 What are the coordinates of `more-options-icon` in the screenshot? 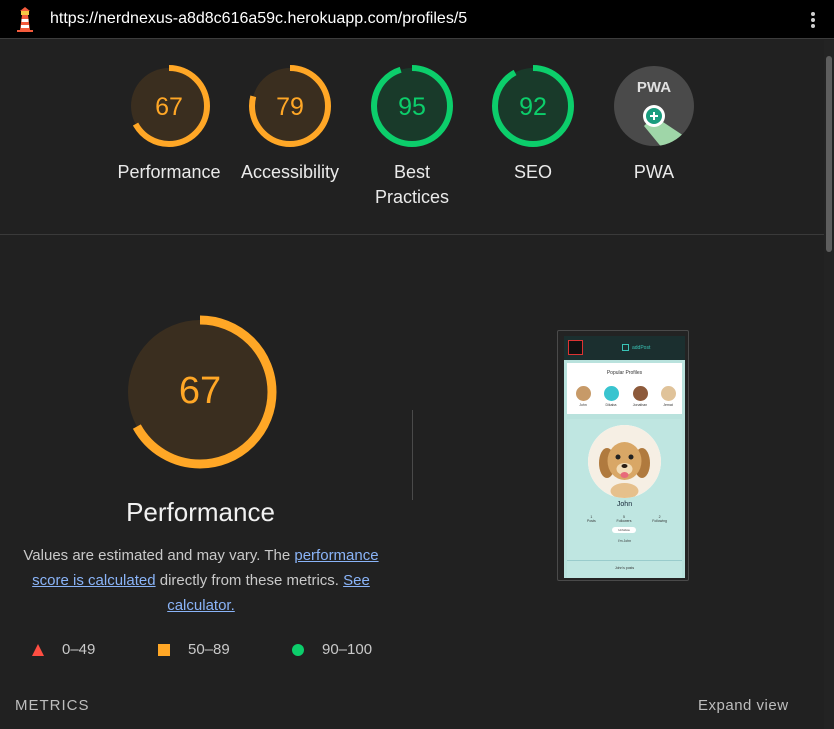 It's located at (813, 20).